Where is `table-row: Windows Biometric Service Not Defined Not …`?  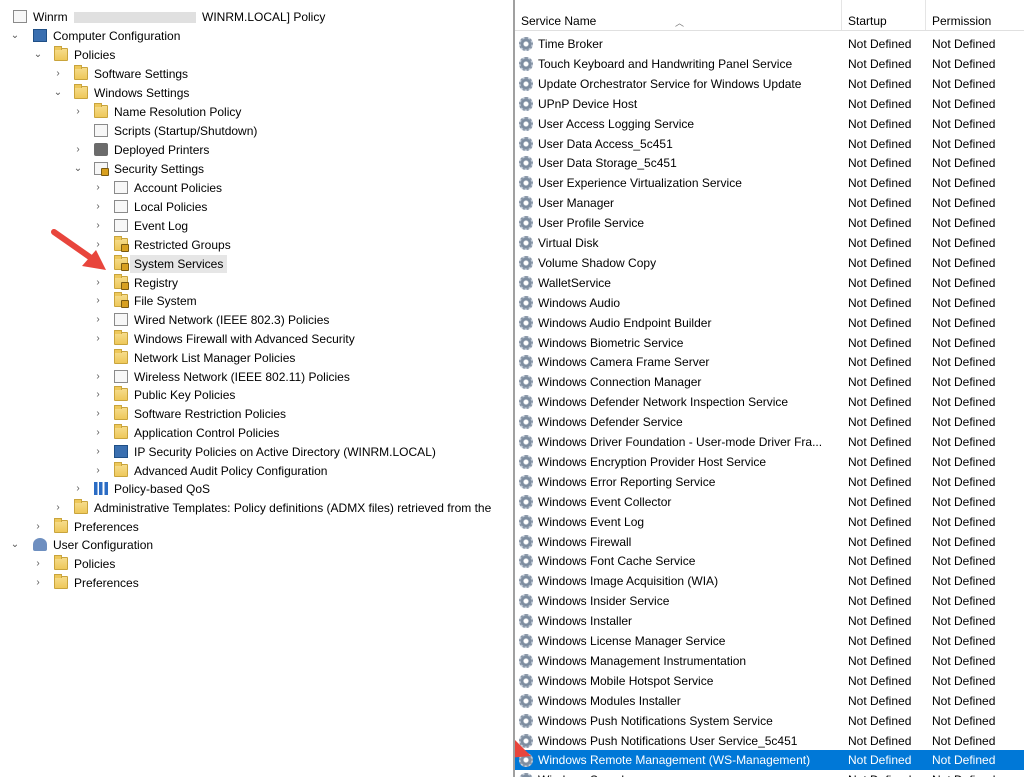
table-row: Windows Biometric Service Not Defined Not … is located at coordinates (769, 343).